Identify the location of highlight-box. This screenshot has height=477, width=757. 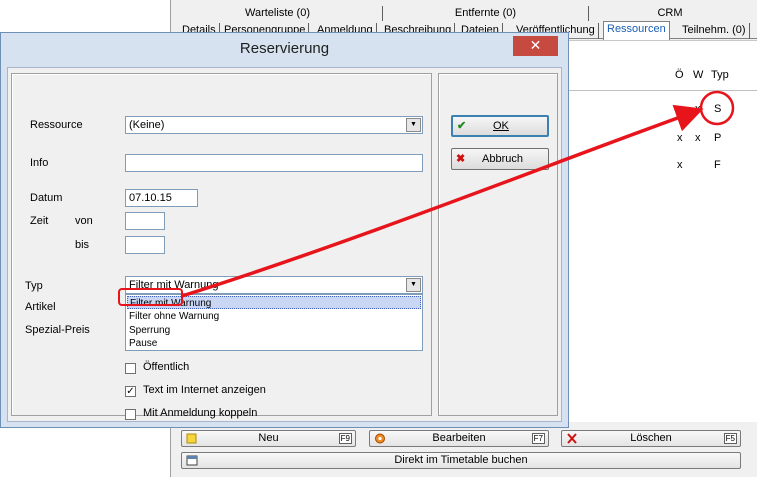
(150, 297).